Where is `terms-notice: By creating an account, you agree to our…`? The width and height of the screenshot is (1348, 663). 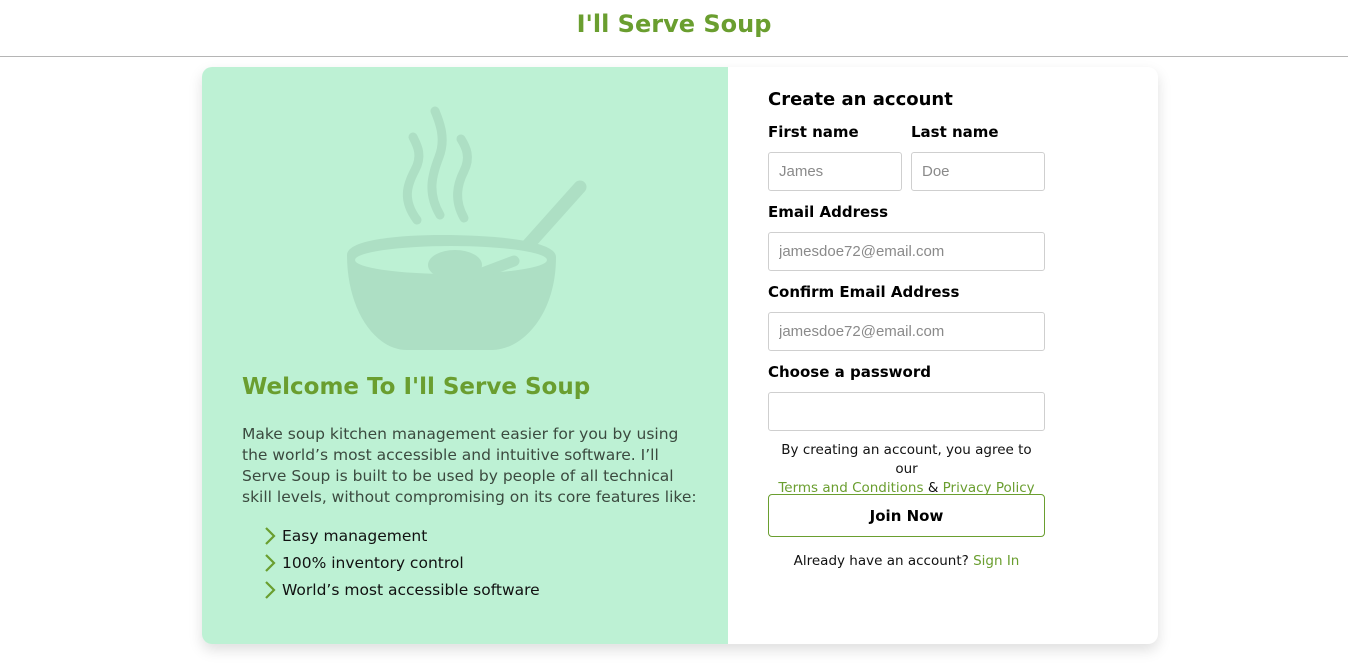
terms-notice: By creating an account, you agree to our… is located at coordinates (906, 469).